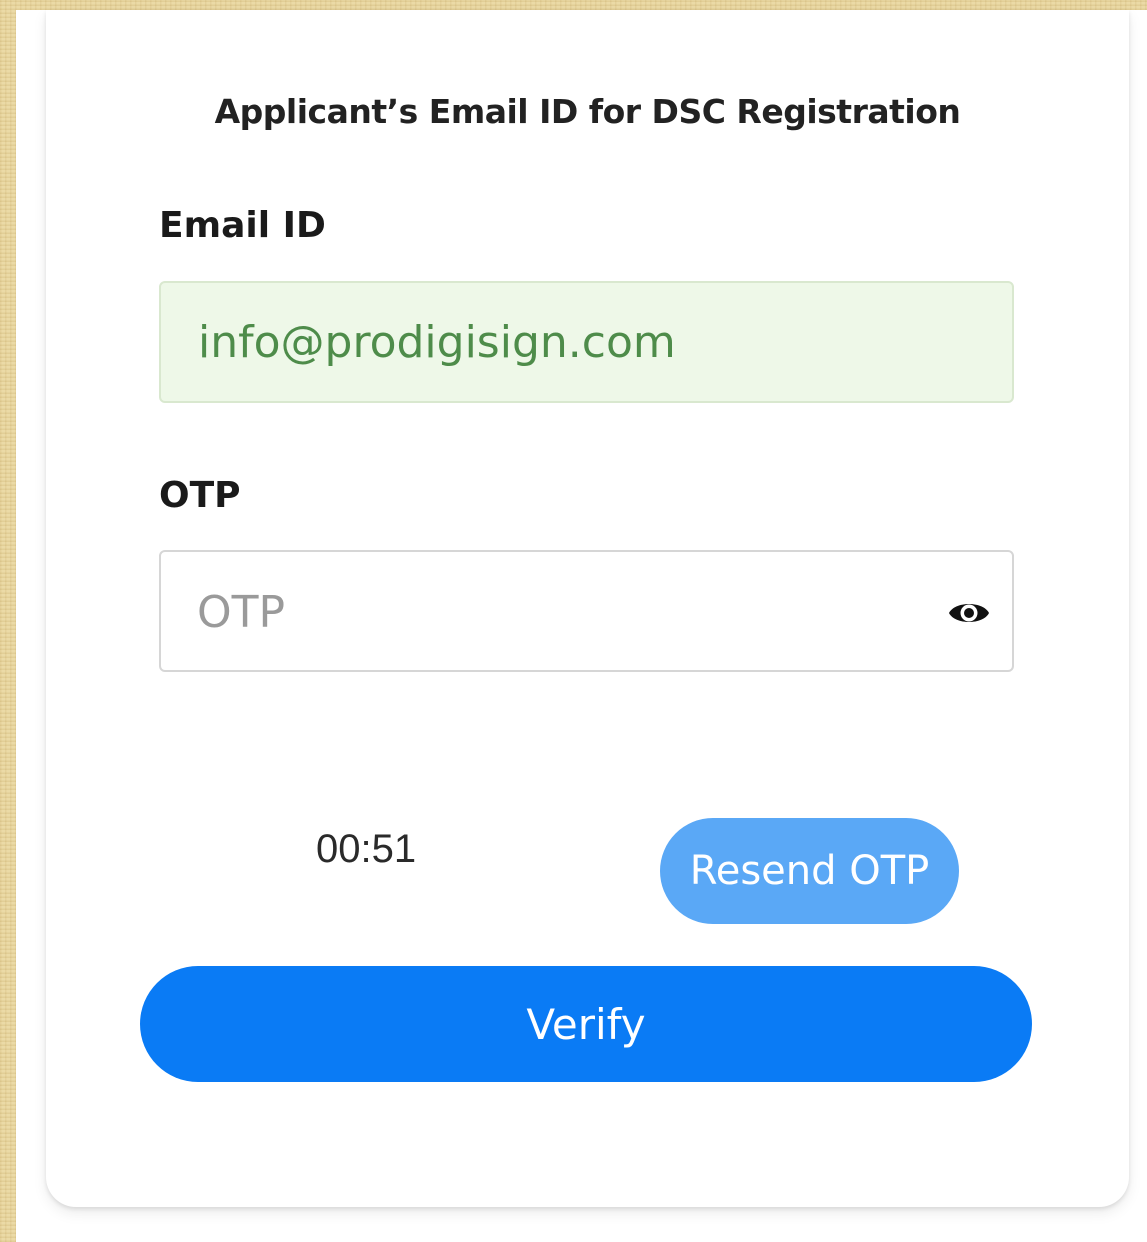 Image resolution: width=1147 pixels, height=1242 pixels. I want to click on email-value: info@prodigisign.com, so click(437, 342).